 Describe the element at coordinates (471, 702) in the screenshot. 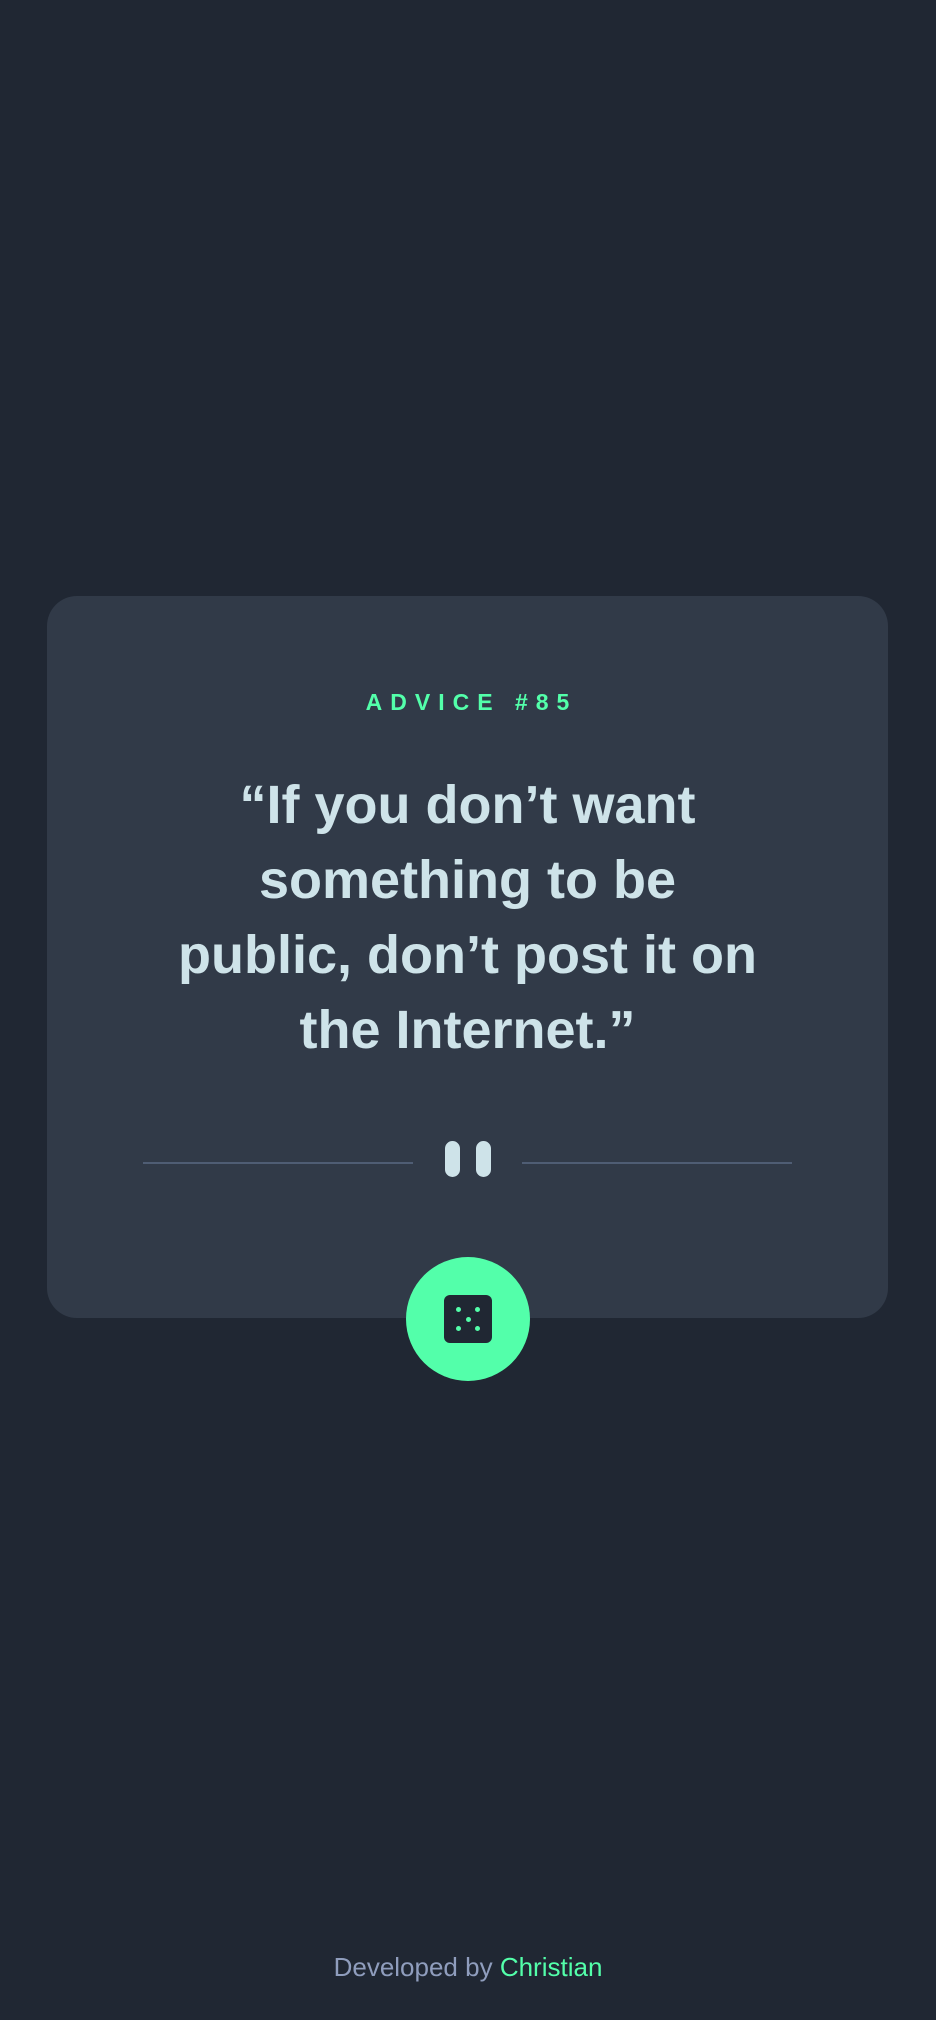

I see `advice-id: ADVICE #85` at that location.